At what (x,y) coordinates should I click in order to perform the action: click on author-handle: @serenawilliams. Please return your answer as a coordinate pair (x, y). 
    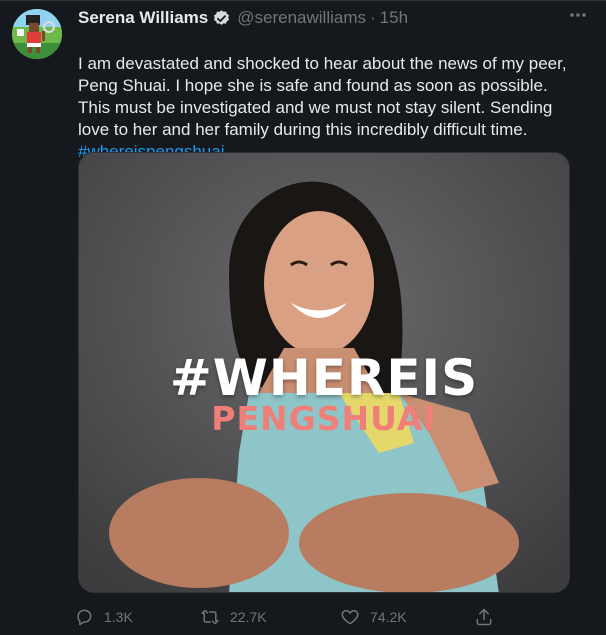
    Looking at the image, I should click on (301, 18).